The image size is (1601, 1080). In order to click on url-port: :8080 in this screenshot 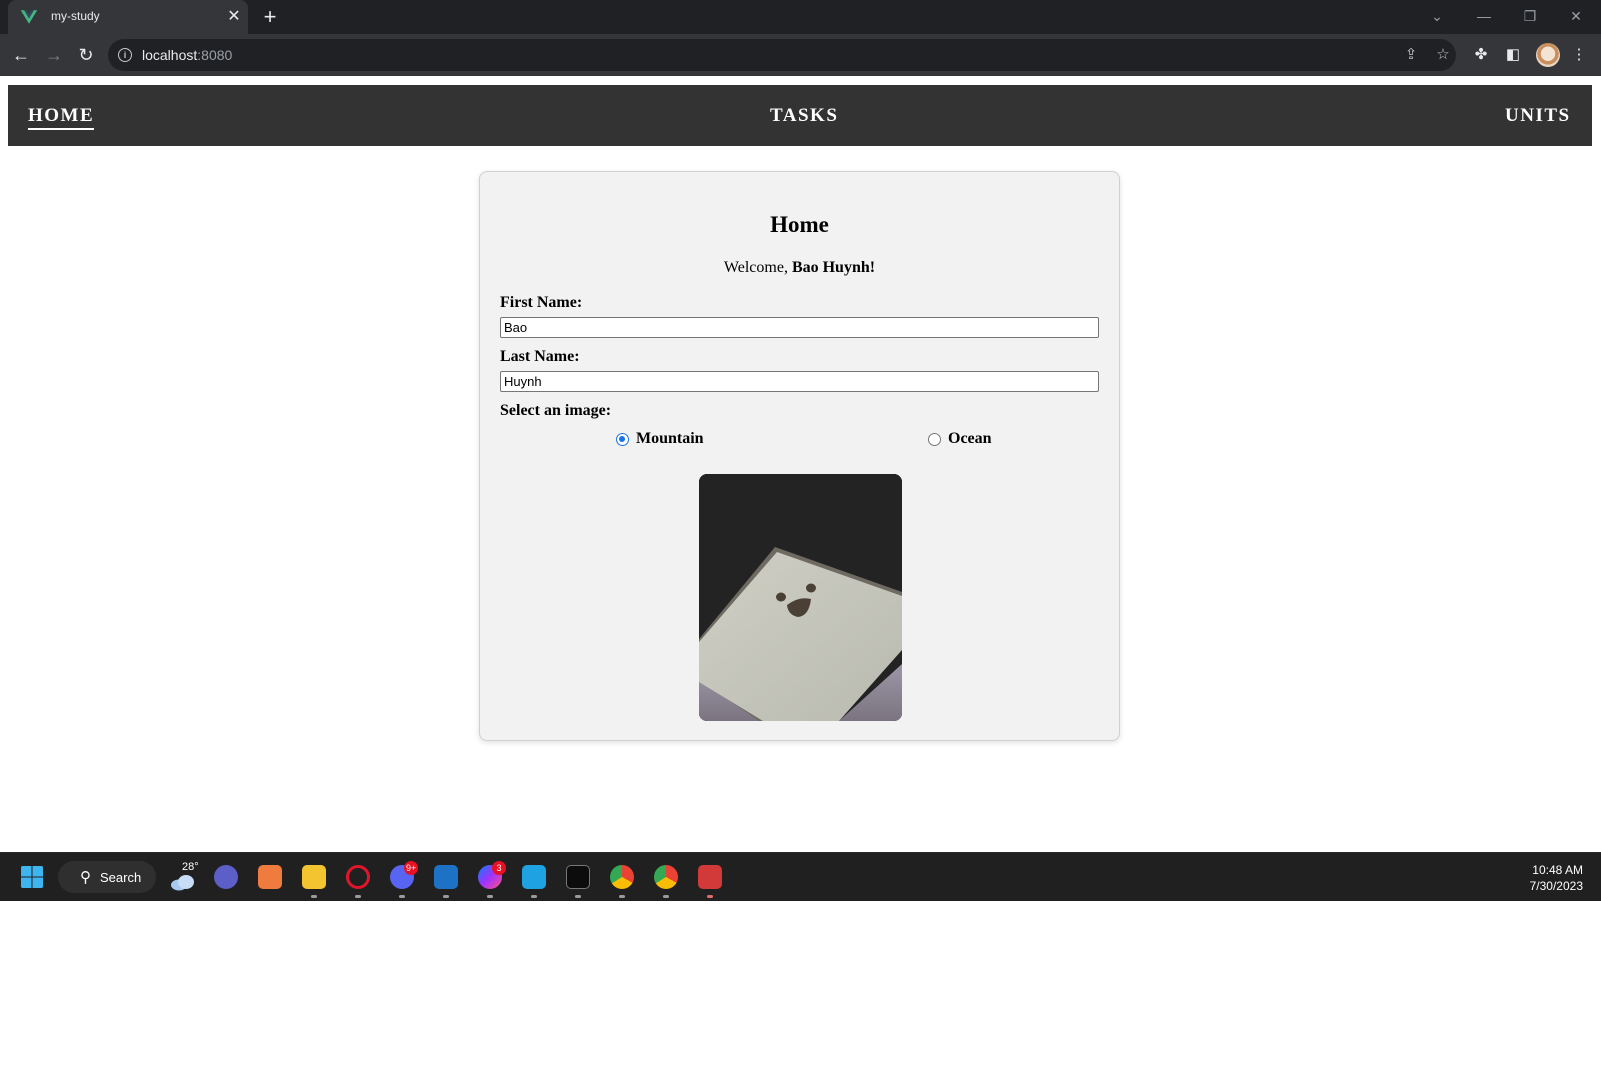, I will do `click(215, 55)`.